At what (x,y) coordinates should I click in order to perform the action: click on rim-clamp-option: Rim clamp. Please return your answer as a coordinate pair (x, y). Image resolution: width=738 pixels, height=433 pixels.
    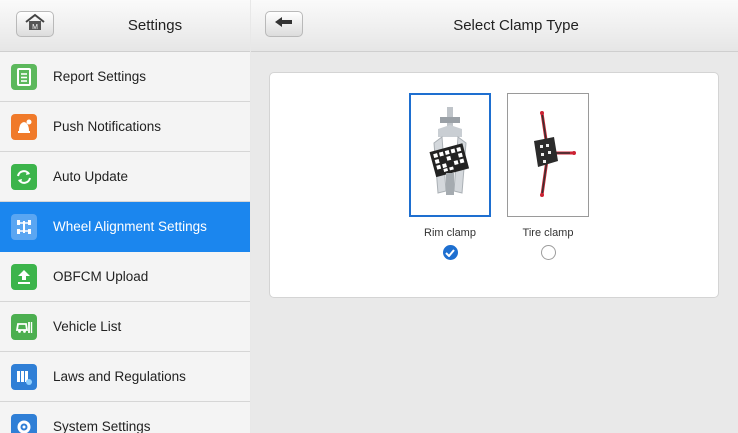
    Looking at the image, I should click on (450, 176).